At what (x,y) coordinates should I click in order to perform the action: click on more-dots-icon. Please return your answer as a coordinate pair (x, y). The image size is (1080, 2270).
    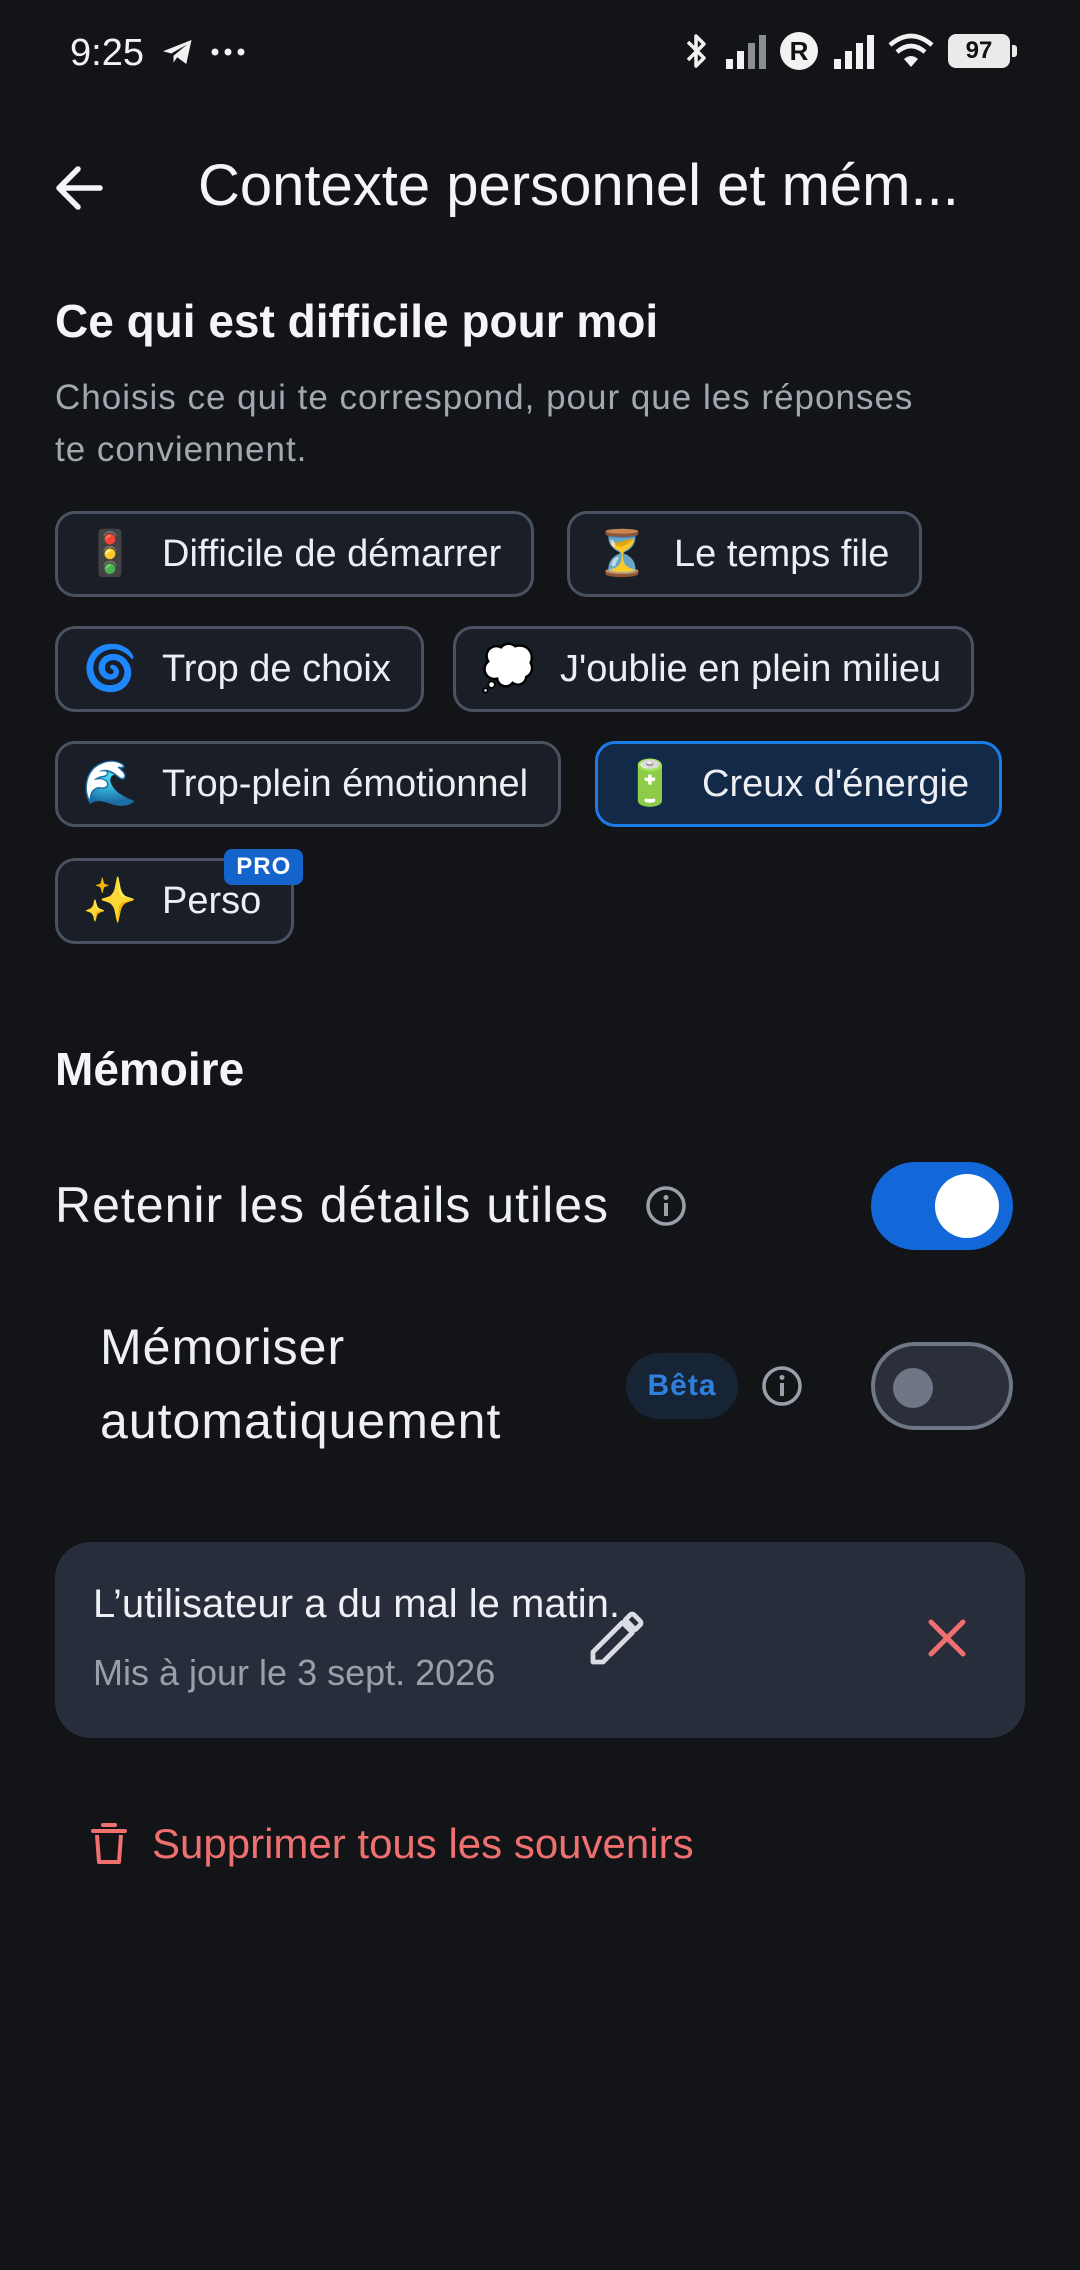
    Looking at the image, I should click on (228, 52).